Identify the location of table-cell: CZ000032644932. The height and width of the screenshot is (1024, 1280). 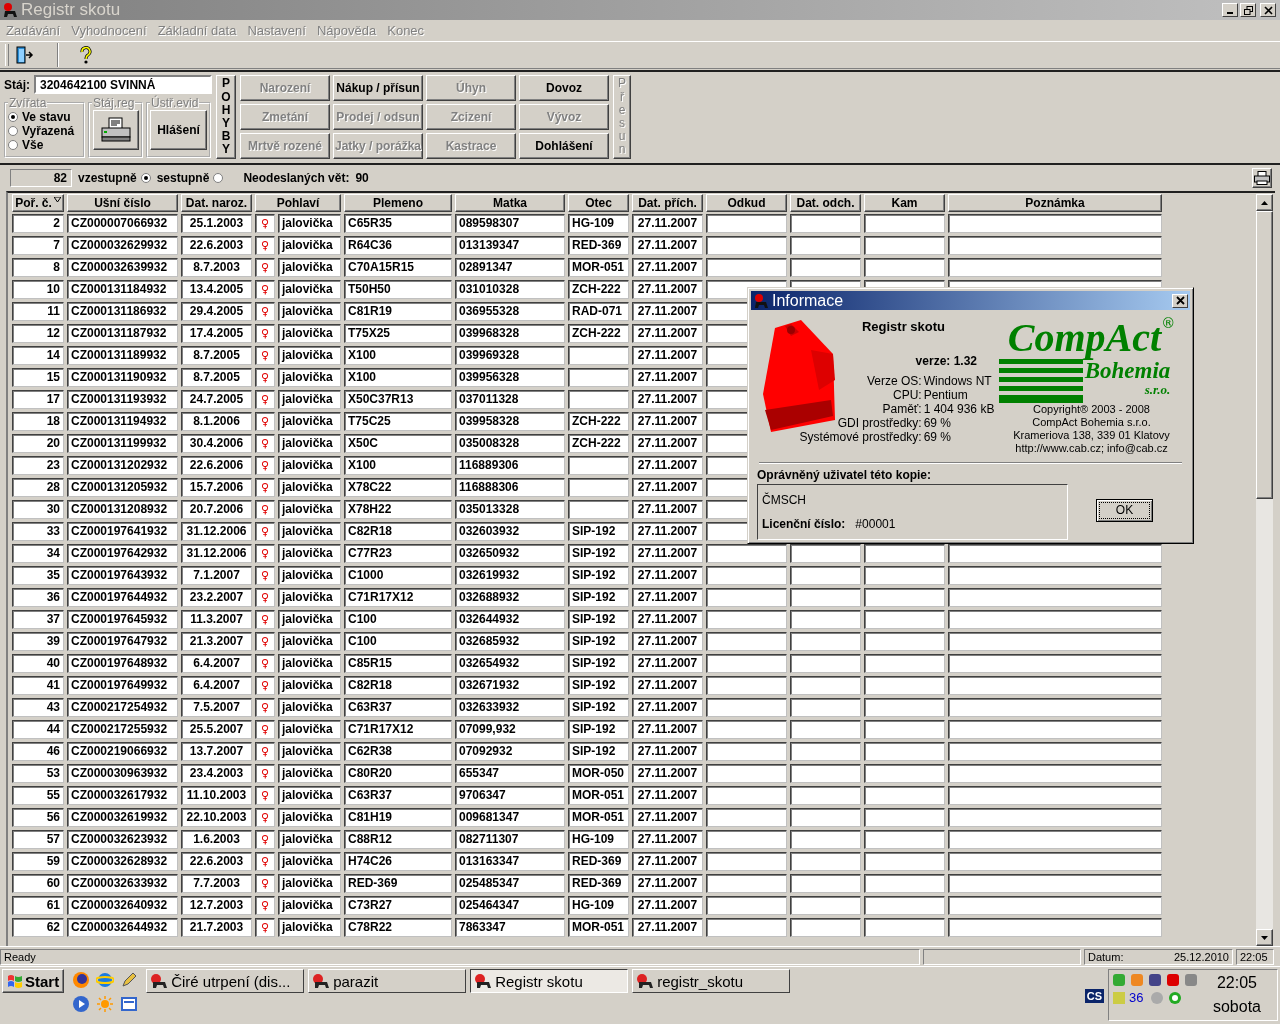
(122, 927).